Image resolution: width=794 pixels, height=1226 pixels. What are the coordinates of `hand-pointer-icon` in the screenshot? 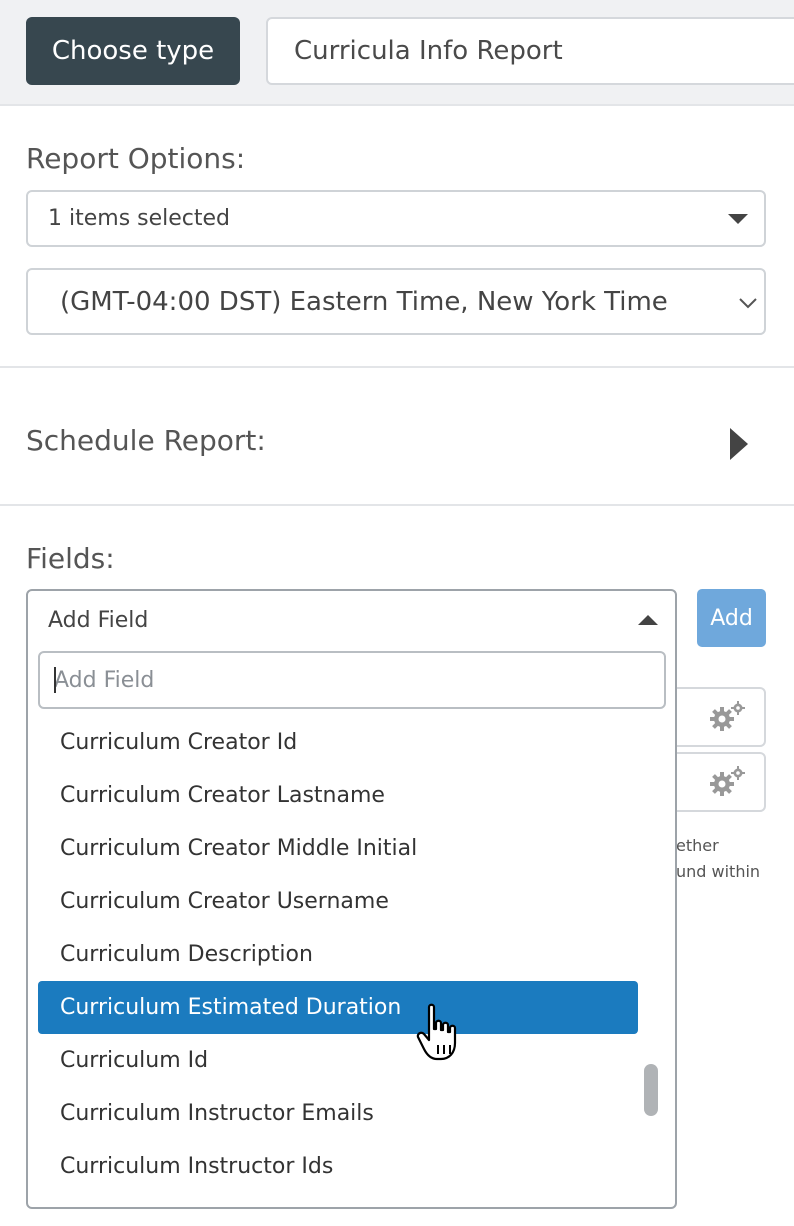 It's located at (436, 1032).